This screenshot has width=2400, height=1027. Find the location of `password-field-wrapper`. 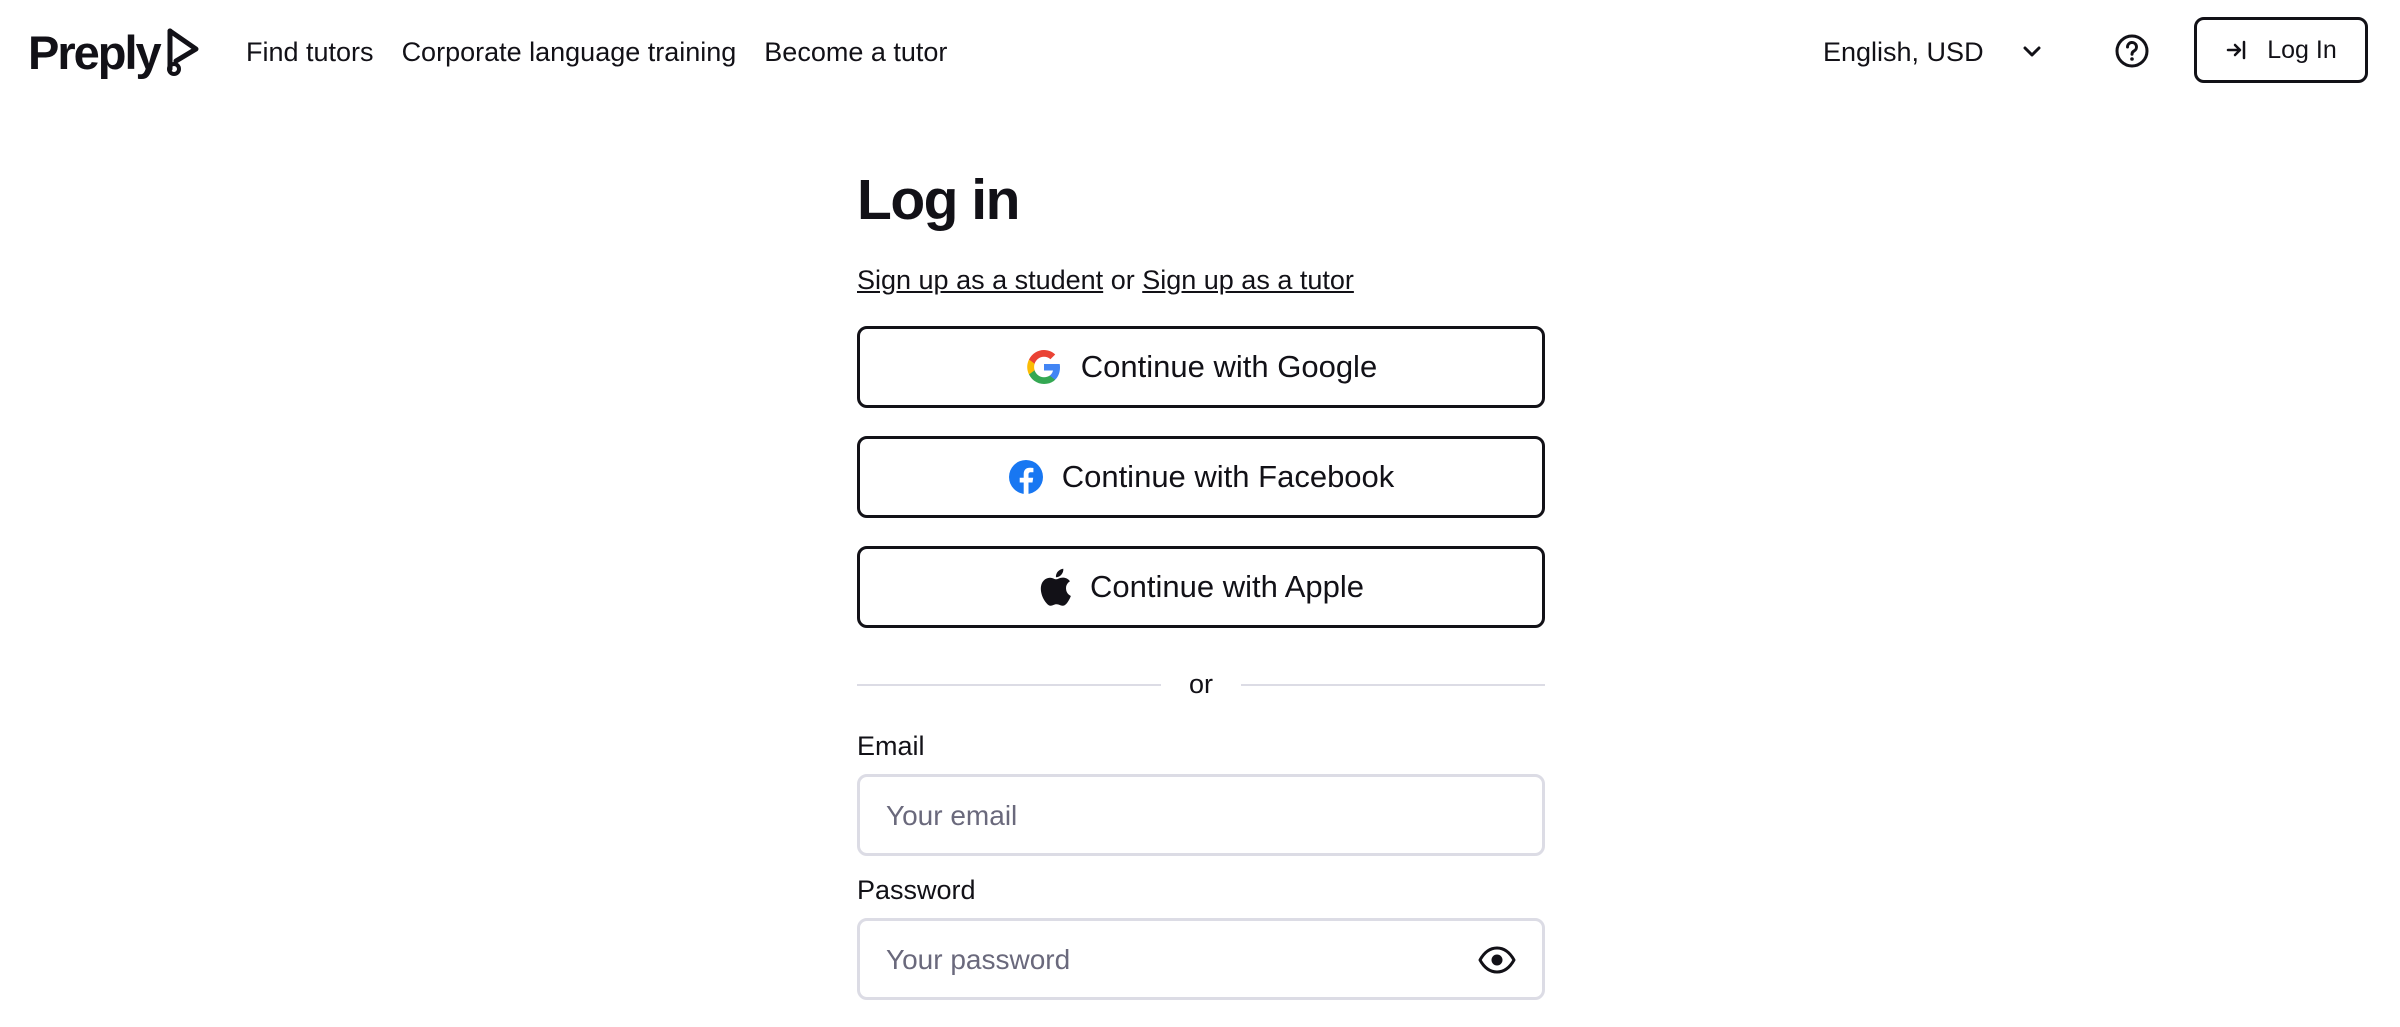

password-field-wrapper is located at coordinates (1201, 959).